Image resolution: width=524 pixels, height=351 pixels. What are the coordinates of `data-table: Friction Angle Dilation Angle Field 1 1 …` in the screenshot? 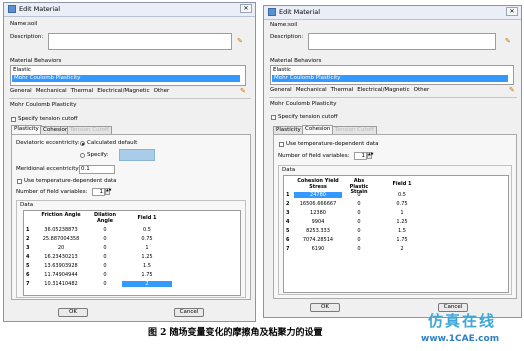 It's located at (132, 253).